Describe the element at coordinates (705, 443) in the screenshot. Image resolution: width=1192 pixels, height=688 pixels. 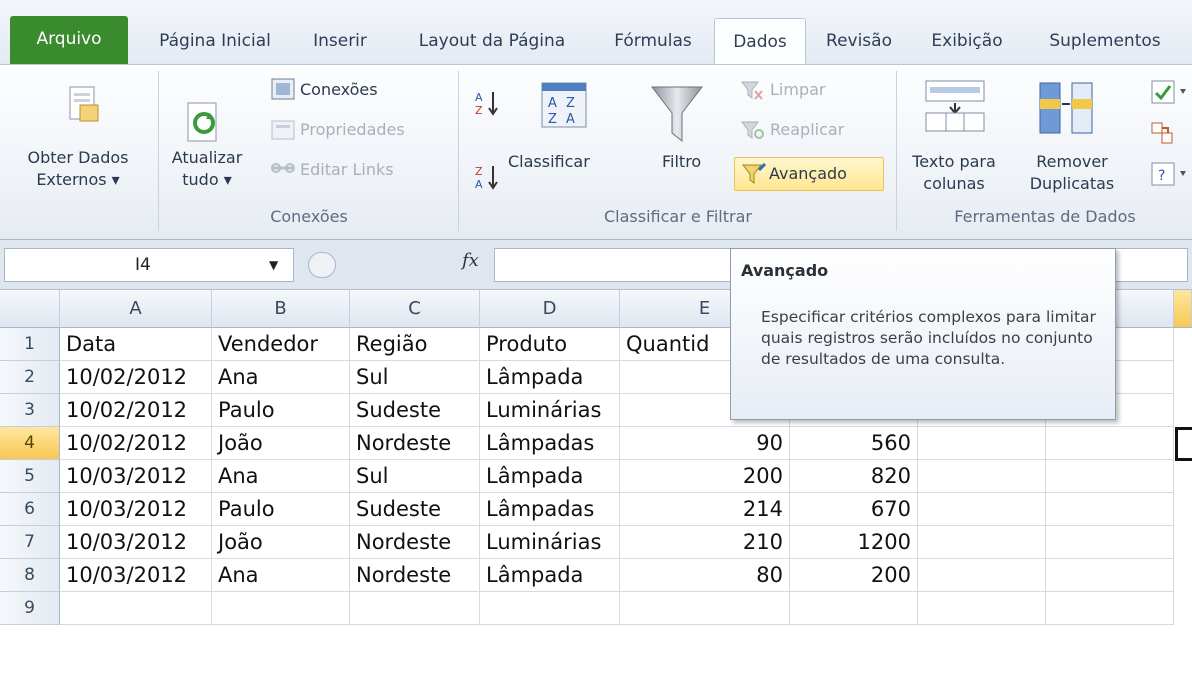
I see `cell: 90` at that location.